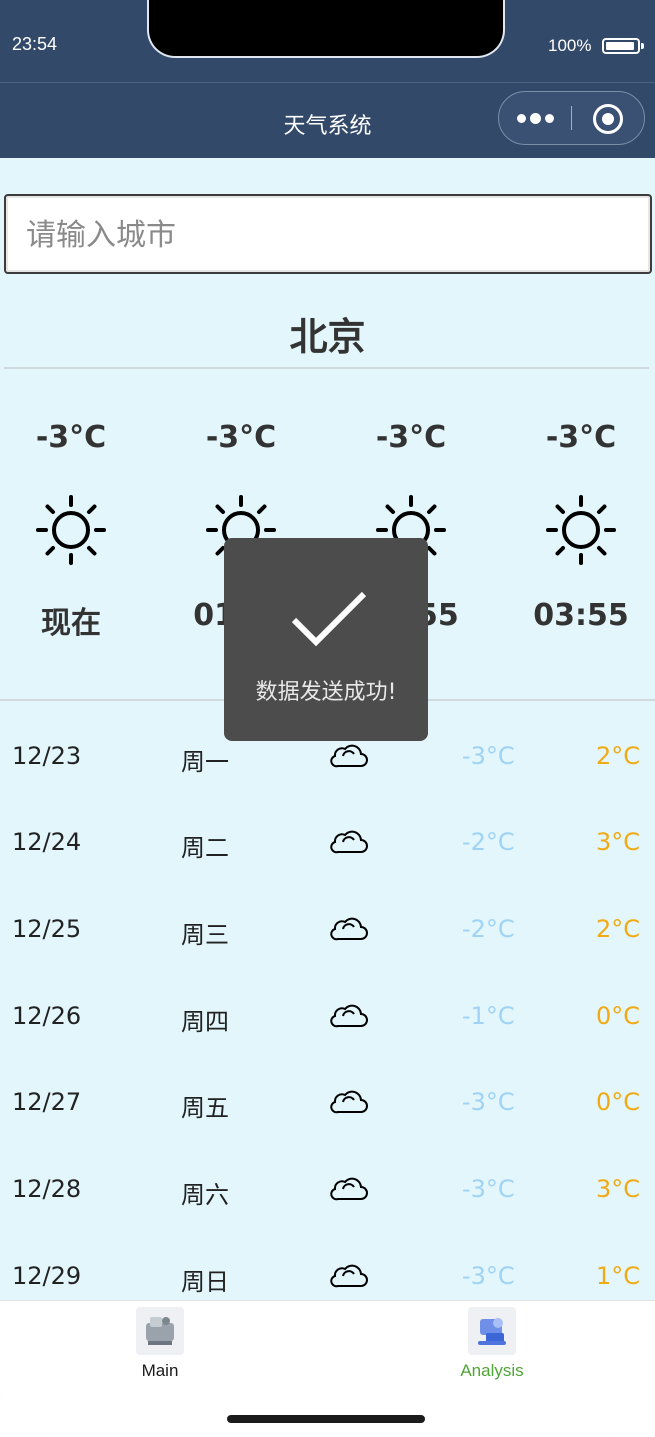  What do you see at coordinates (47, 1102) in the screenshot?
I see `daily-date: 12/27` at bounding box center [47, 1102].